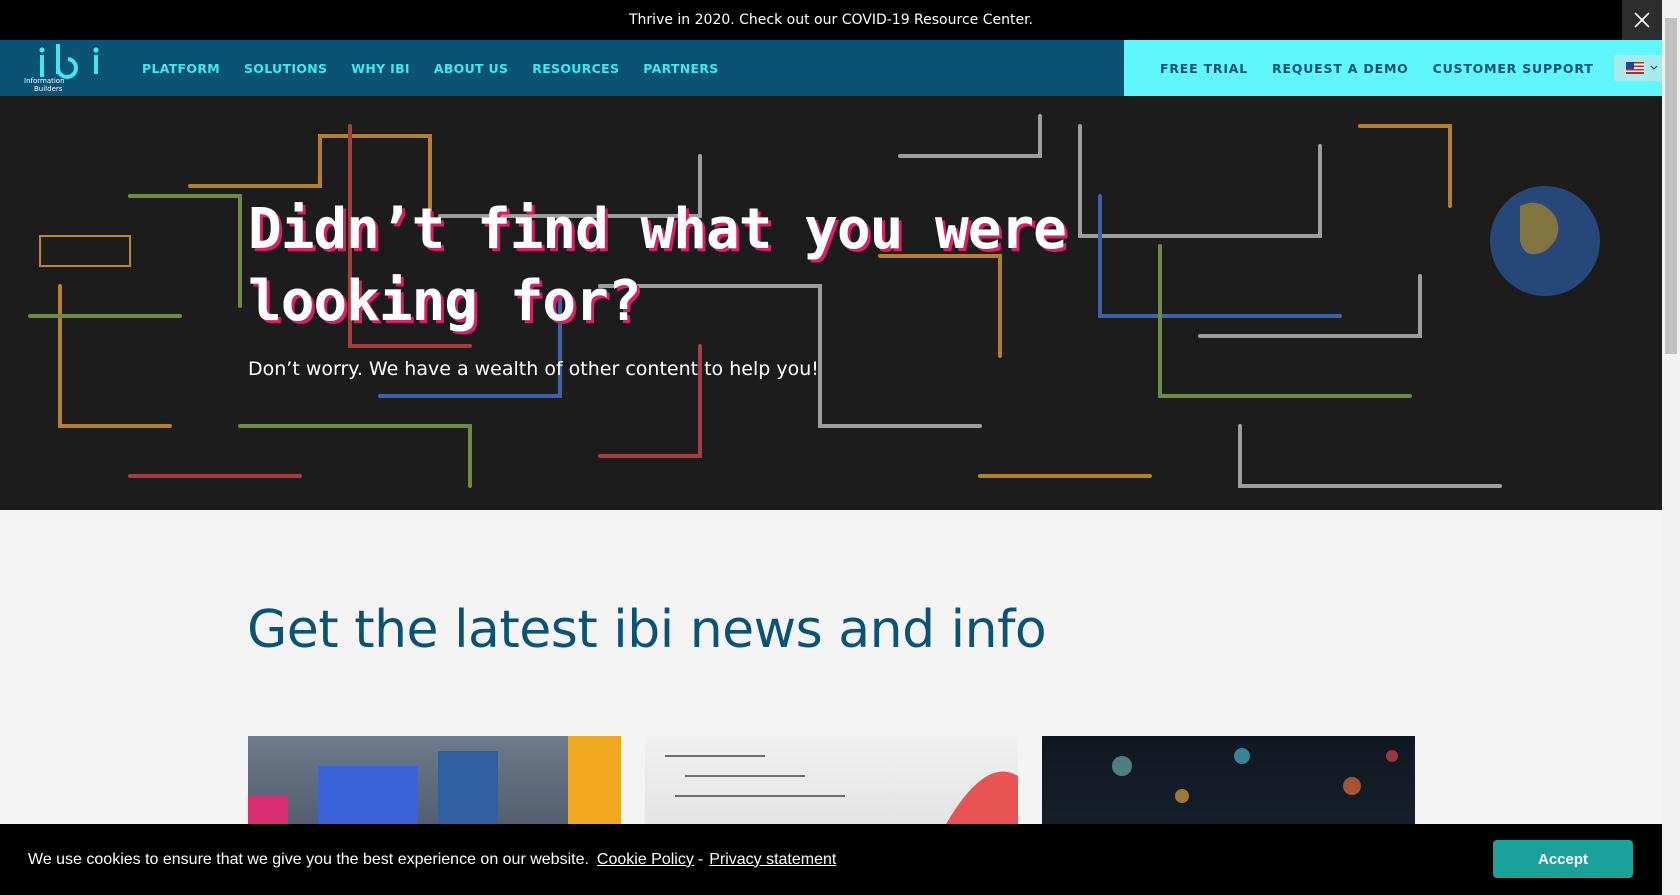 This screenshot has width=1680, height=895. What do you see at coordinates (1634, 68) in the screenshot?
I see `us-flag-icon` at bounding box center [1634, 68].